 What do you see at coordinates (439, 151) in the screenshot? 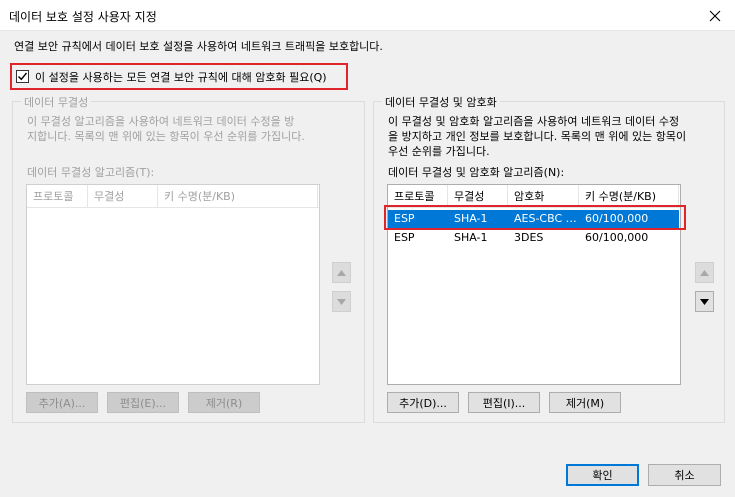
I see `encryption-desc-line3: 우선 순위를 가집니다.` at bounding box center [439, 151].